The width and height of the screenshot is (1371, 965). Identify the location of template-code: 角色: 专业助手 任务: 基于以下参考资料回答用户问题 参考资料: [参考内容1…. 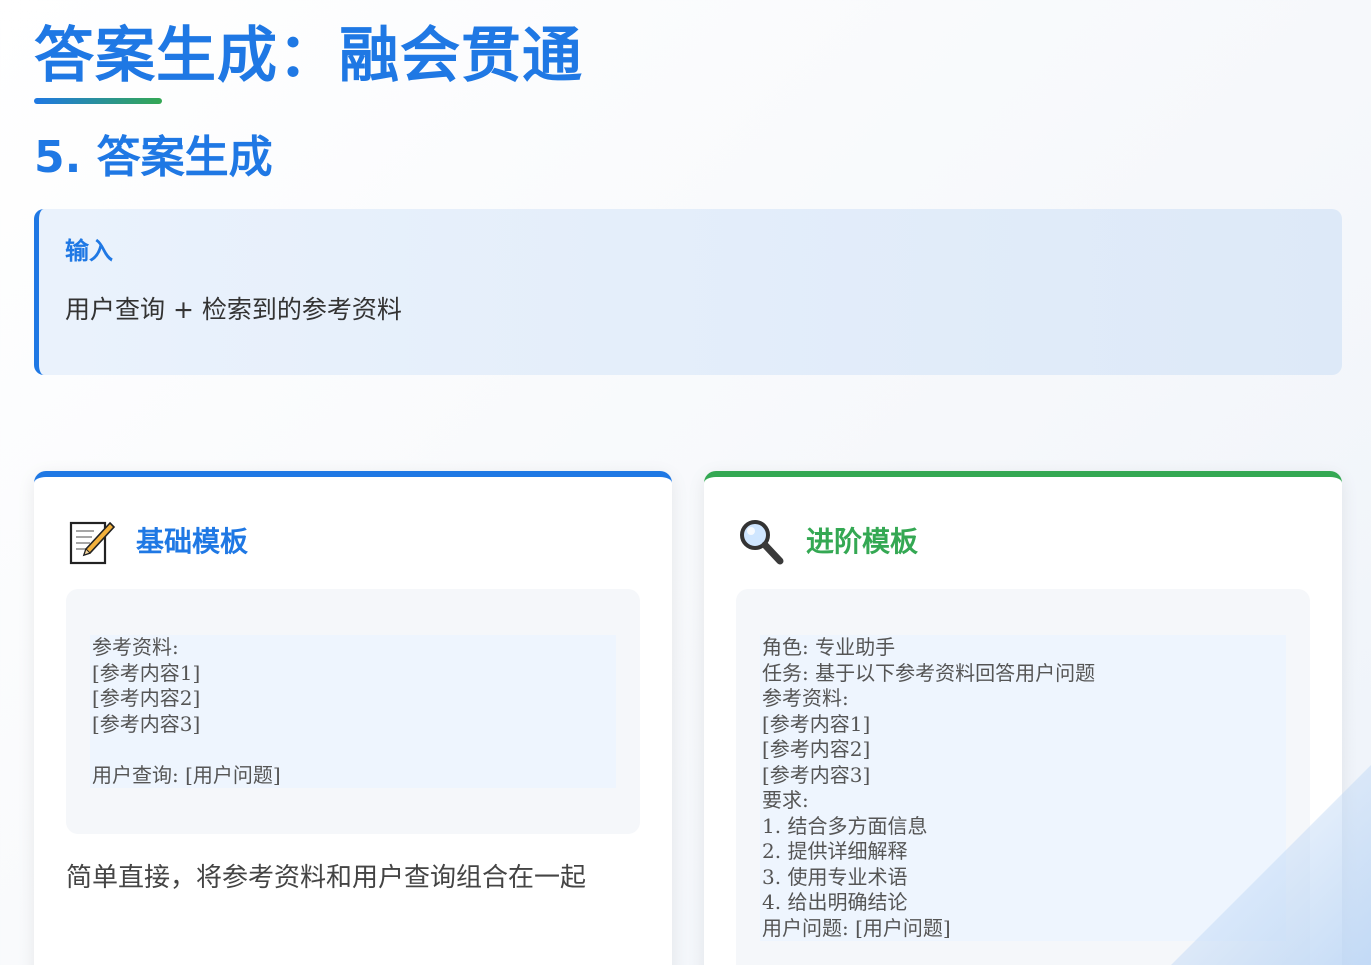
(1023, 788).